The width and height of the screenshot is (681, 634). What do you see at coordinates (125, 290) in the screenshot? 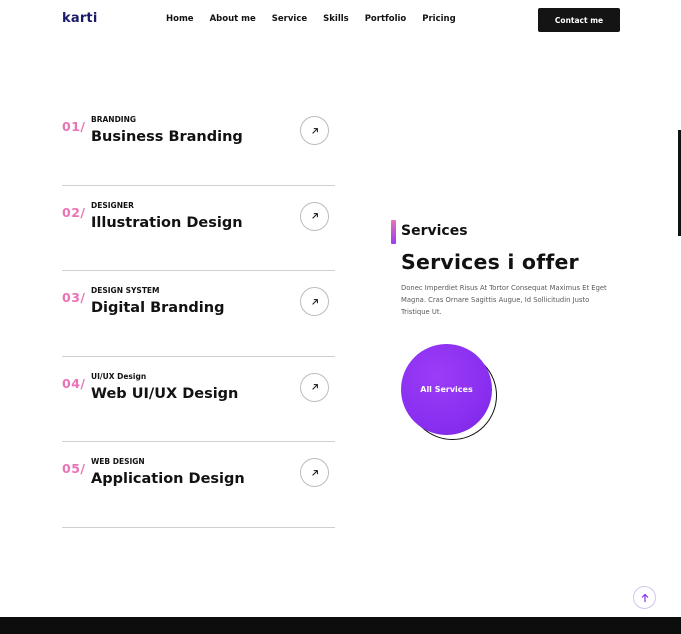
I see `service-category: DESIGN SYSTEM` at bounding box center [125, 290].